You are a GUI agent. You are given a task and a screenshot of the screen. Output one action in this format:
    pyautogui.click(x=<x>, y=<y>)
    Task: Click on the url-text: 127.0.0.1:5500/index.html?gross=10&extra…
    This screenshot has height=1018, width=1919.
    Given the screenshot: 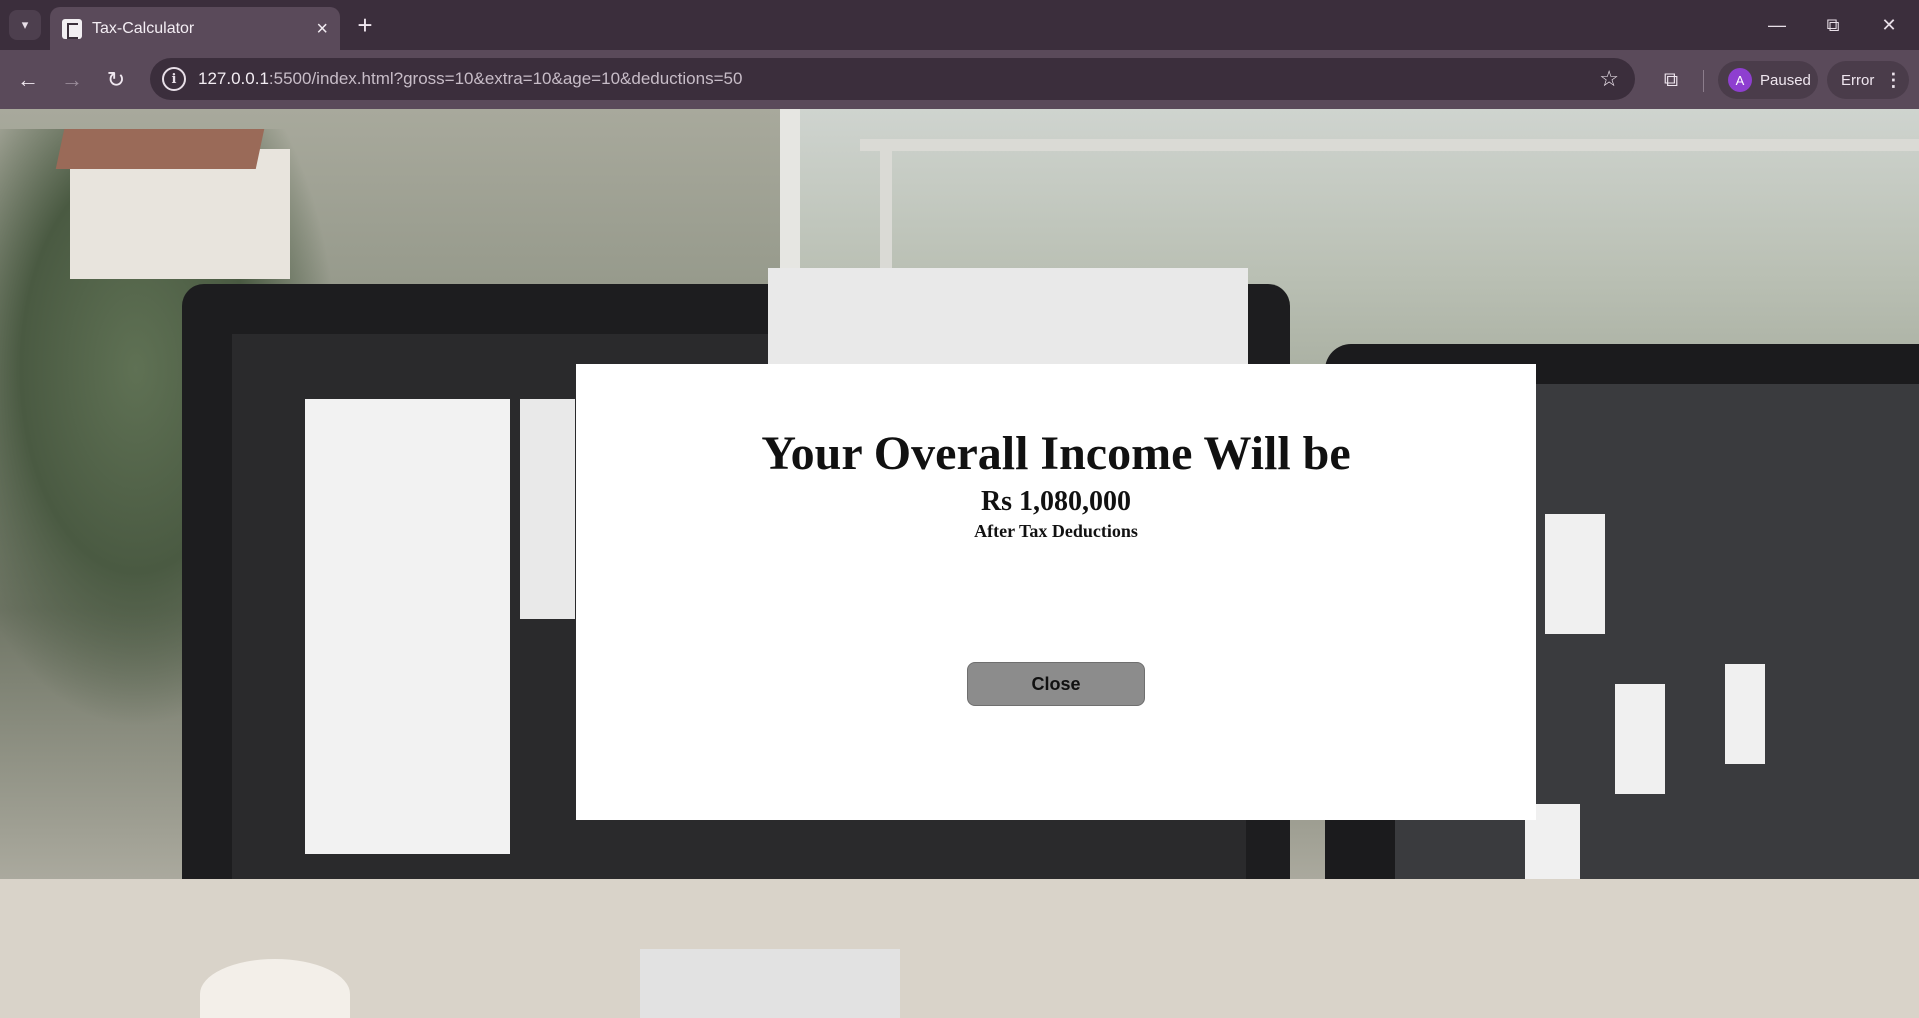 What is the action you would take?
    pyautogui.click(x=470, y=79)
    